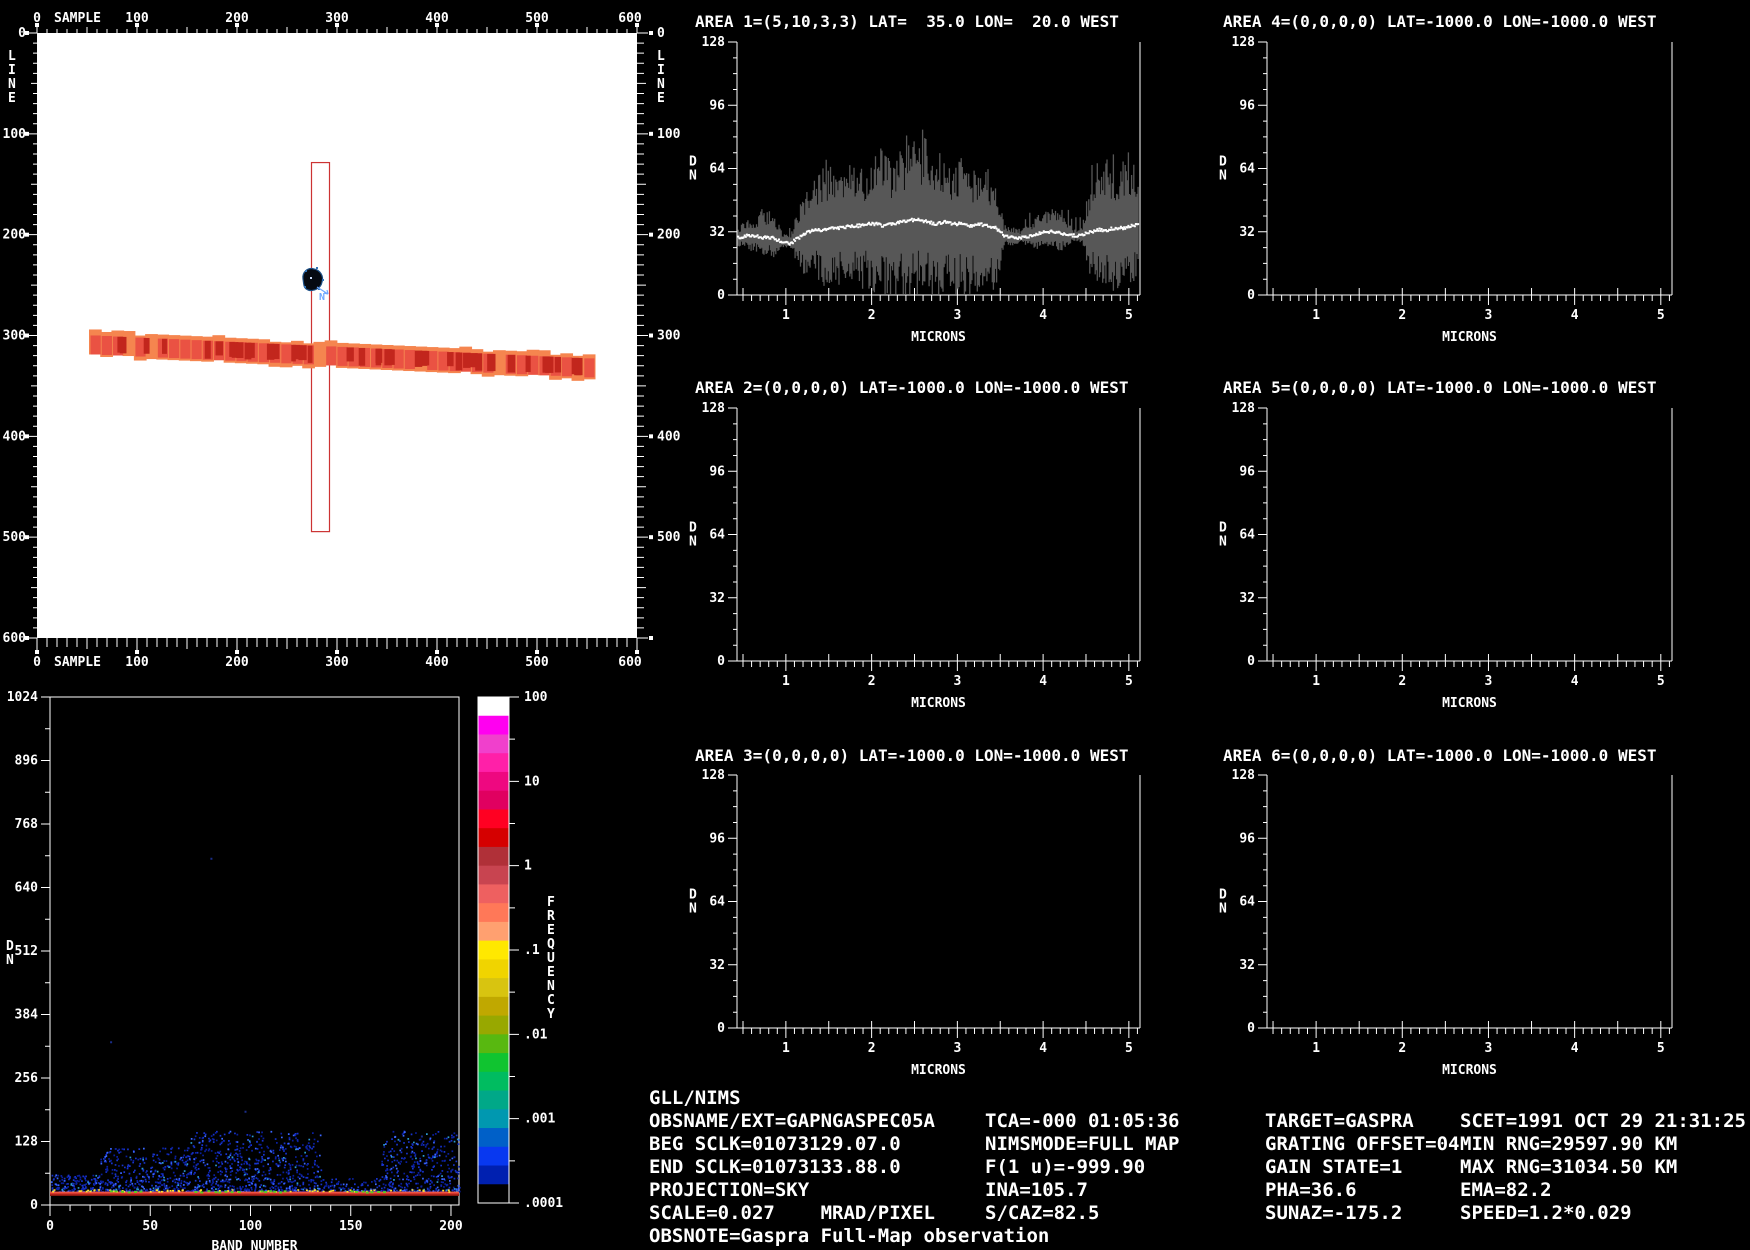 This screenshot has height=1250, width=1750. I want to click on instrument-id: GLL/NIMS, so click(695, 1098).